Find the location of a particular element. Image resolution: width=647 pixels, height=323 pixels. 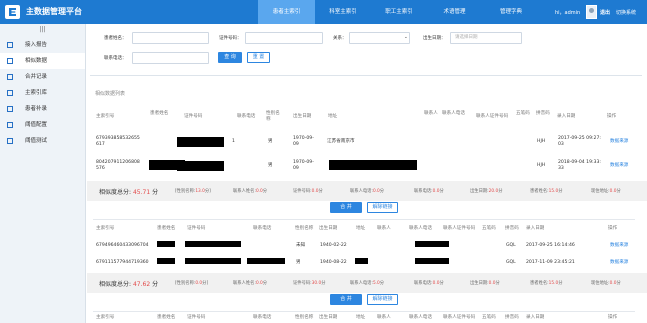

sidebar-item-threshold-config: 阈值配置 is located at coordinates (42, 125).